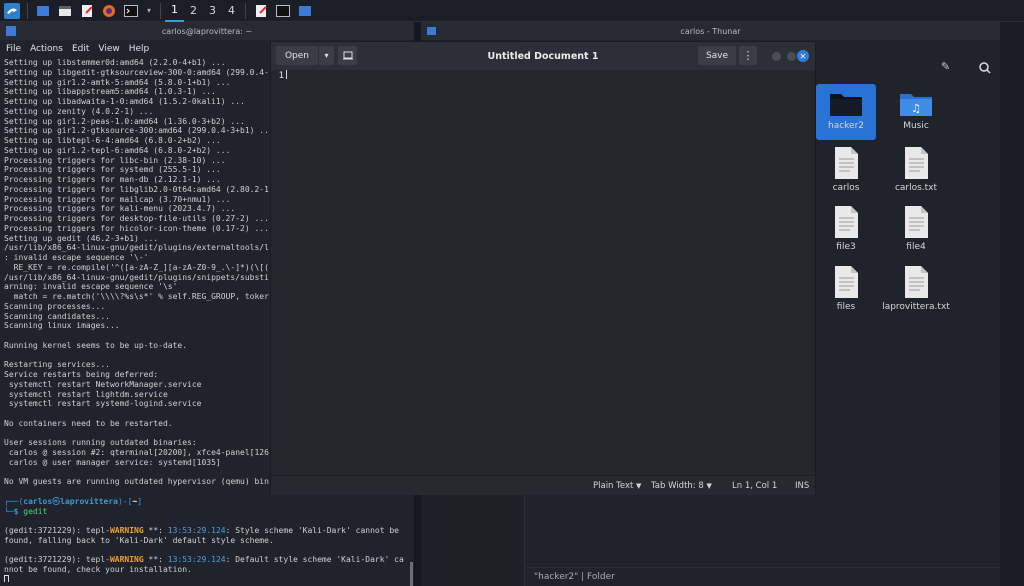 This screenshot has height=586, width=1024. What do you see at coordinates (916, 188) in the screenshot?
I see `file-name: carlos.txt` at bounding box center [916, 188].